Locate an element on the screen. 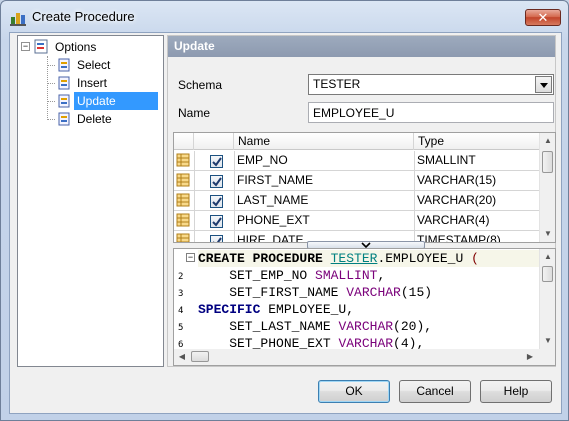 Image resolution: width=569 pixels, height=421 pixels. tree-item-delete: Delete is located at coordinates (88, 119).